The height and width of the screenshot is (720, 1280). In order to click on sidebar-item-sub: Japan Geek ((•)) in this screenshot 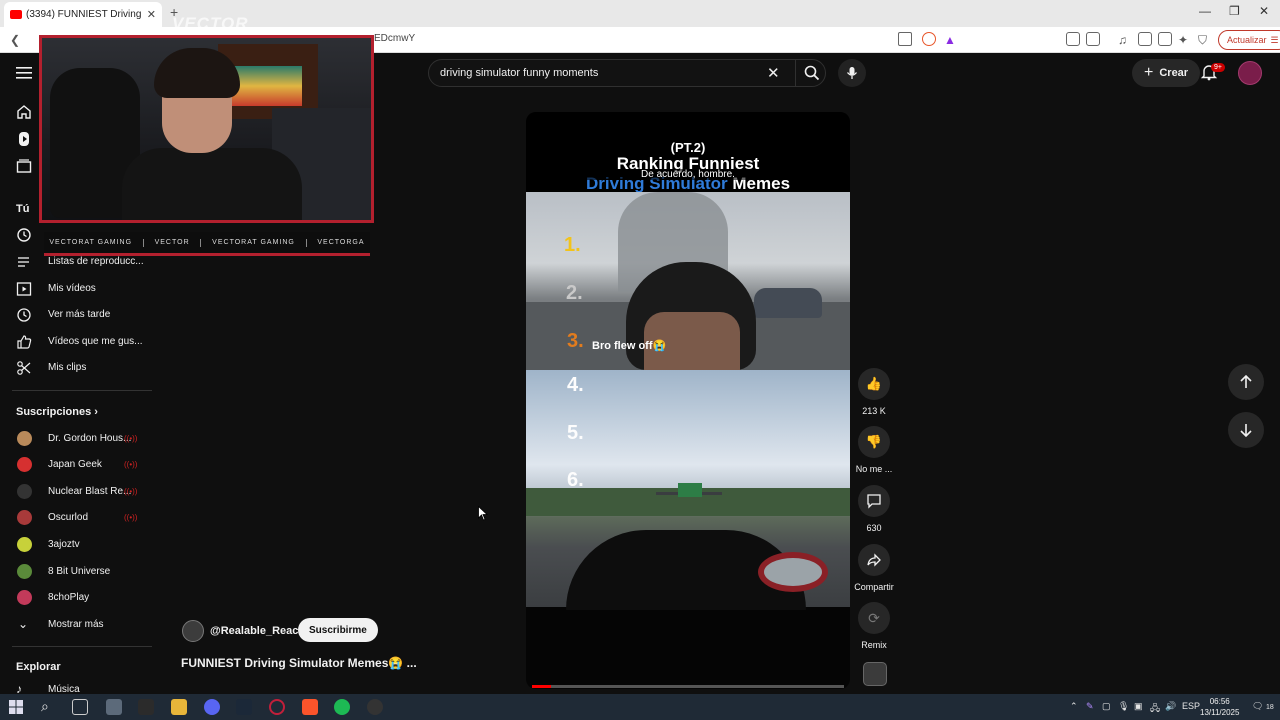, I will do `click(77, 465)`.